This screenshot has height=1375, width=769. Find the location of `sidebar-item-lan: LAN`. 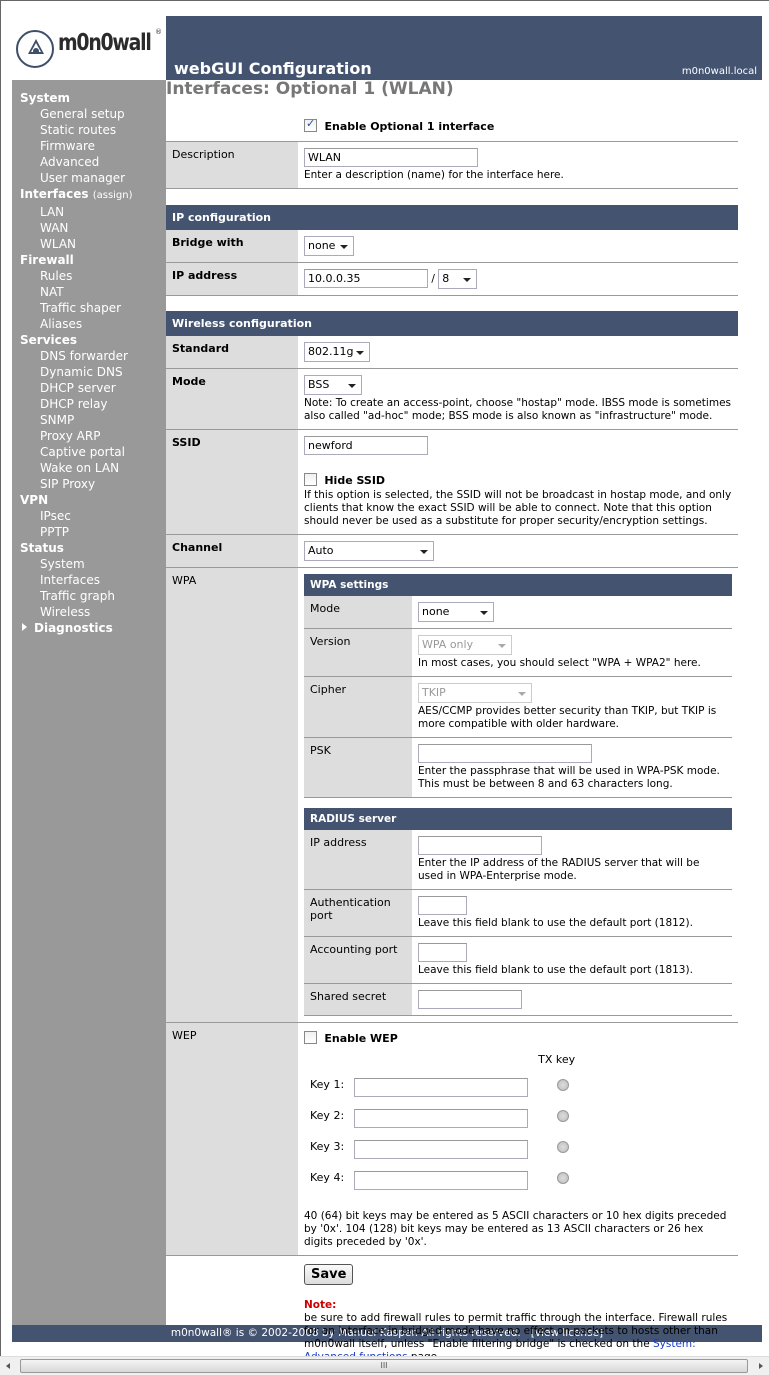

sidebar-item-lan: LAN is located at coordinates (93, 212).